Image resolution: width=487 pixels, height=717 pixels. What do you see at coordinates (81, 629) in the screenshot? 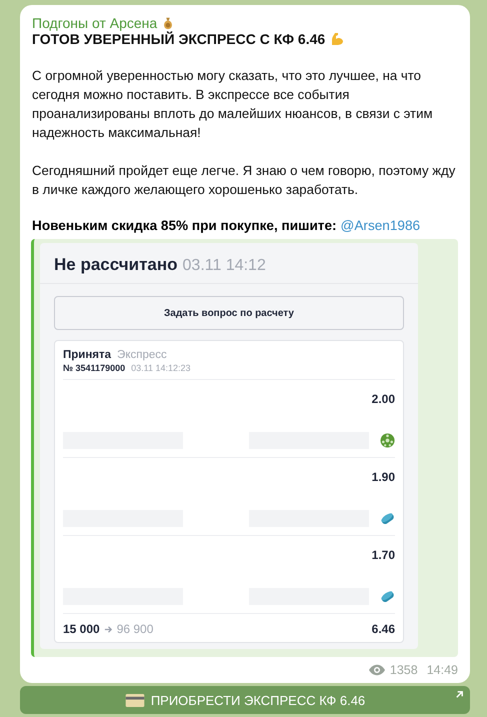
I see `stake-amount: 15 000` at bounding box center [81, 629].